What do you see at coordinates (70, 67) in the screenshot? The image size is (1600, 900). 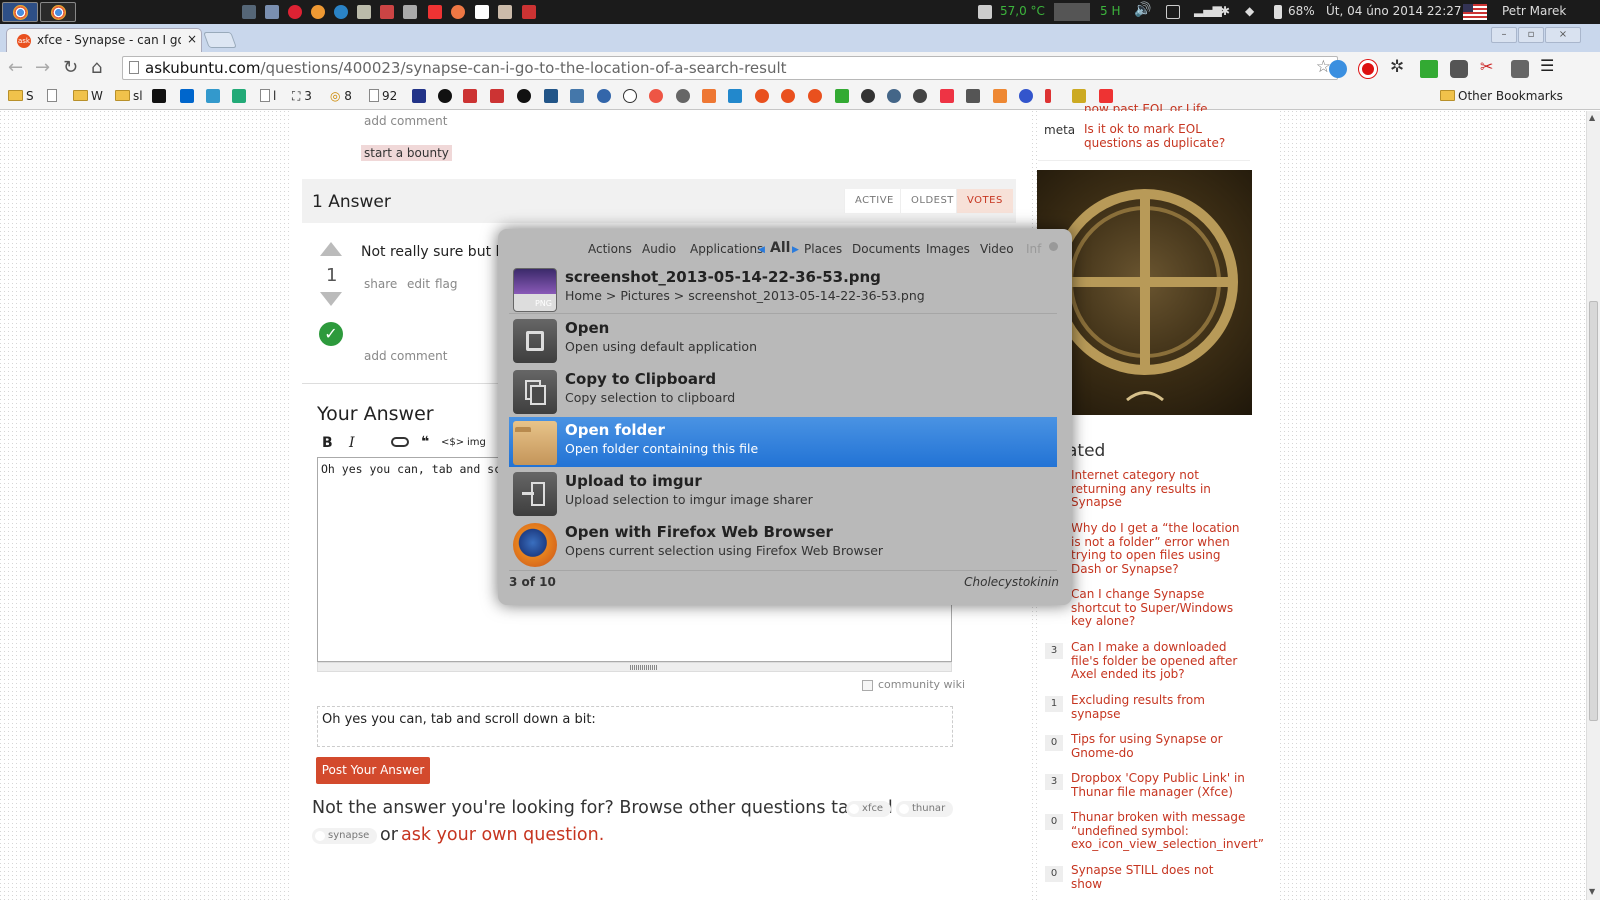 I see `reload-icon: ↻` at bounding box center [70, 67].